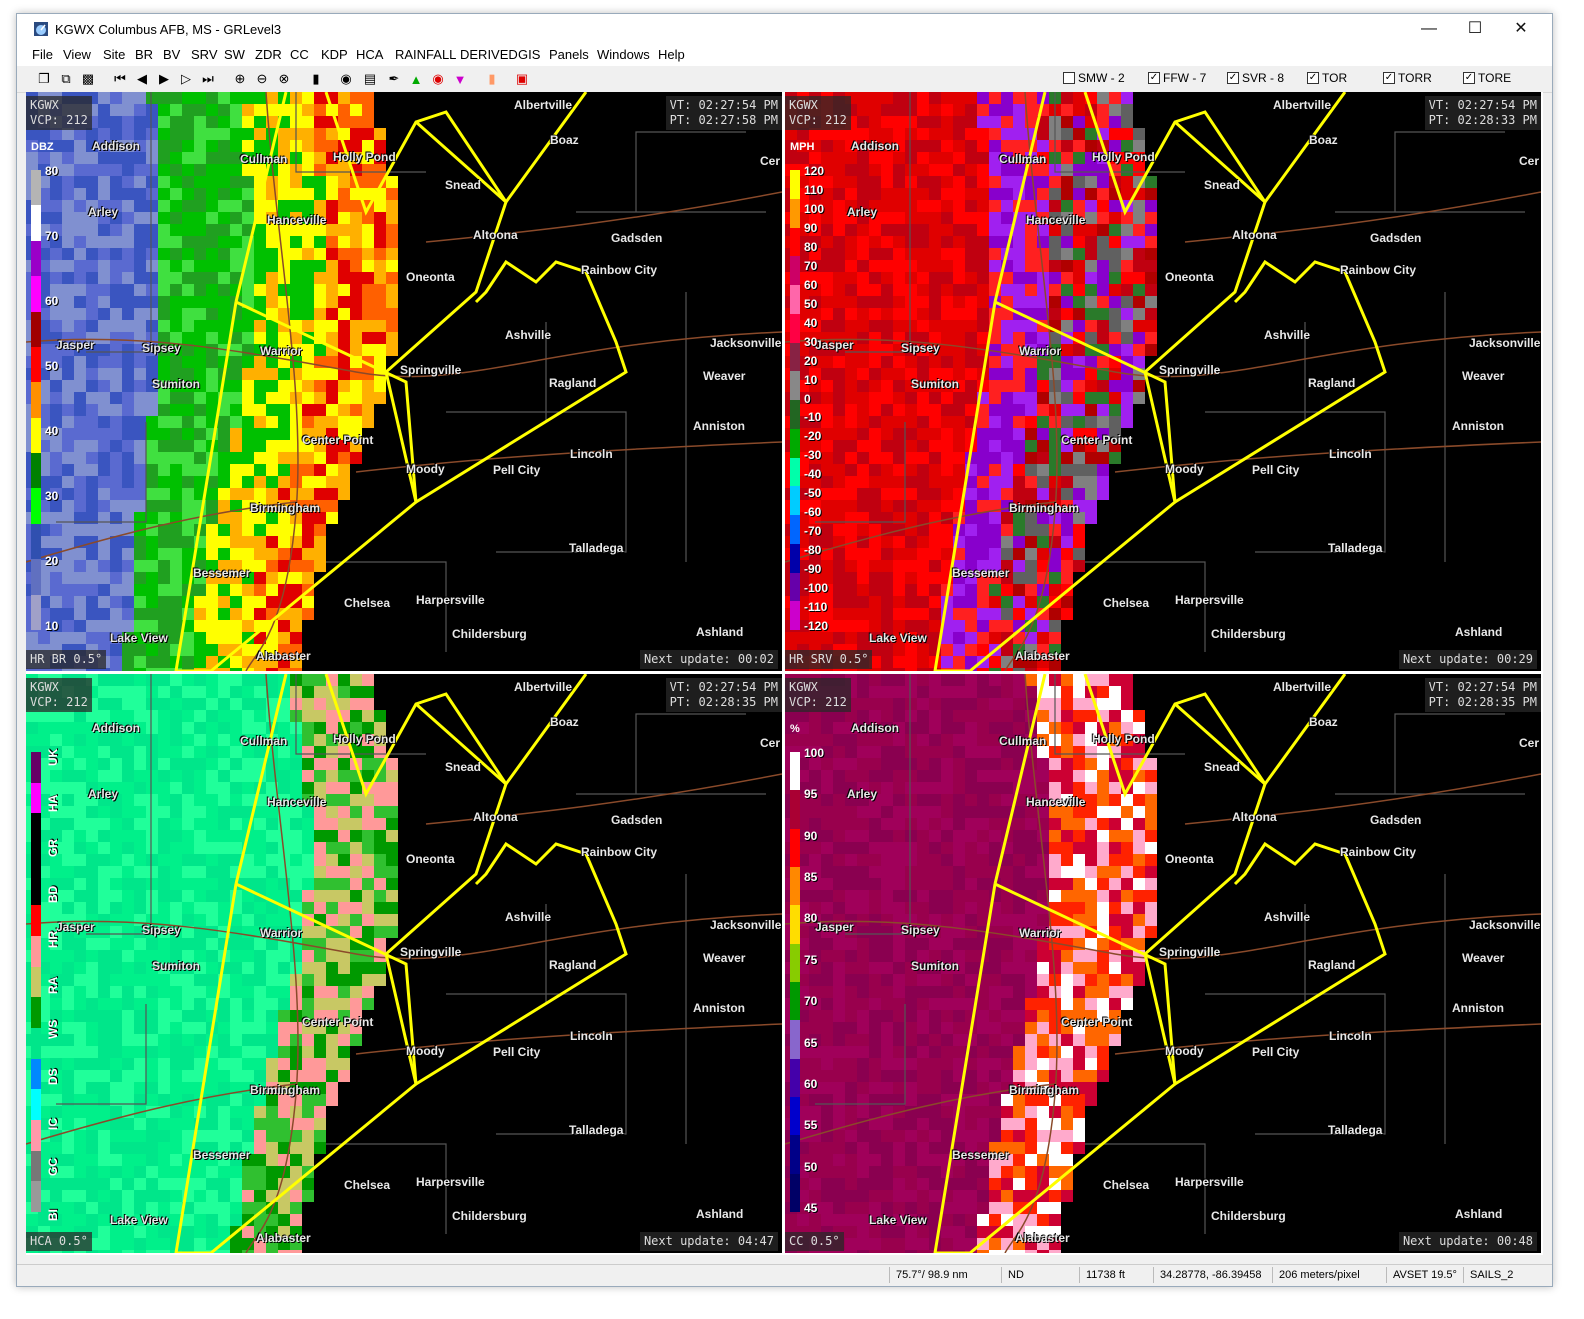  I want to click on legend-label: 90, so click(811, 227).